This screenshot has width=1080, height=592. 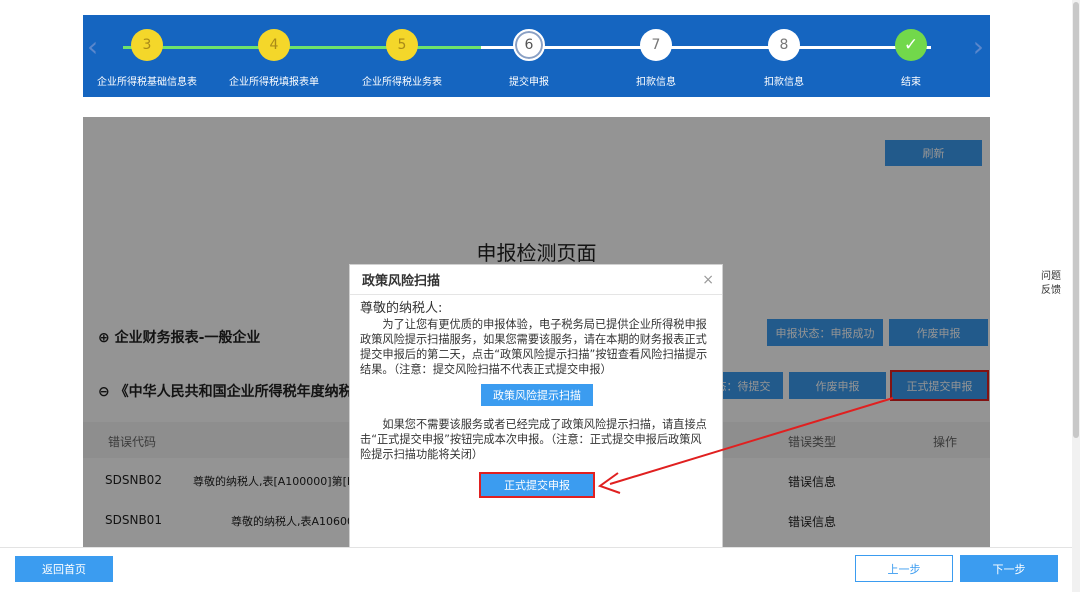 I want to click on step-label: 结束, so click(x=911, y=82).